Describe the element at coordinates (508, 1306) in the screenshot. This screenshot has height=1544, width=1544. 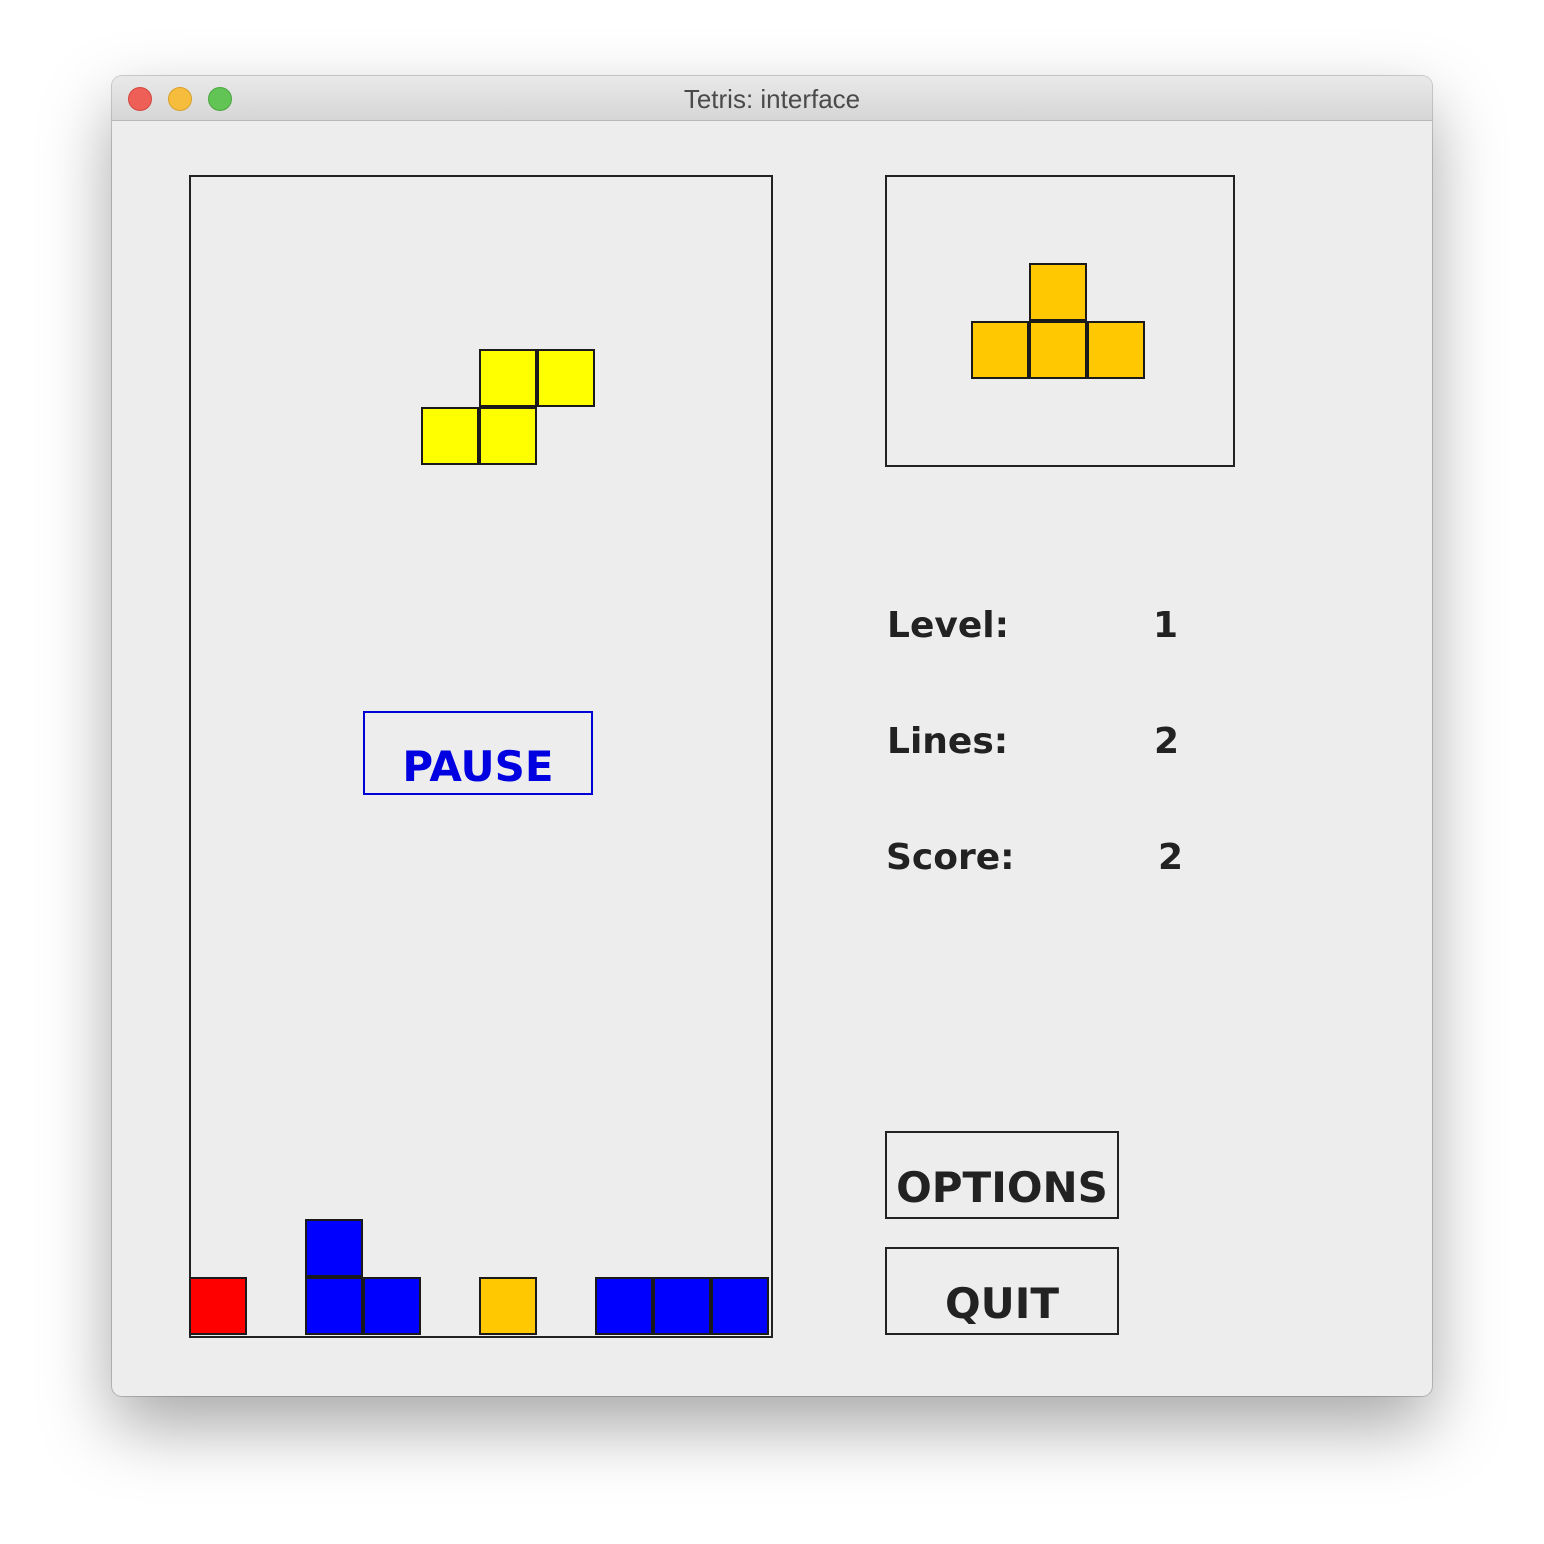
I see `settled-block-orange` at that location.